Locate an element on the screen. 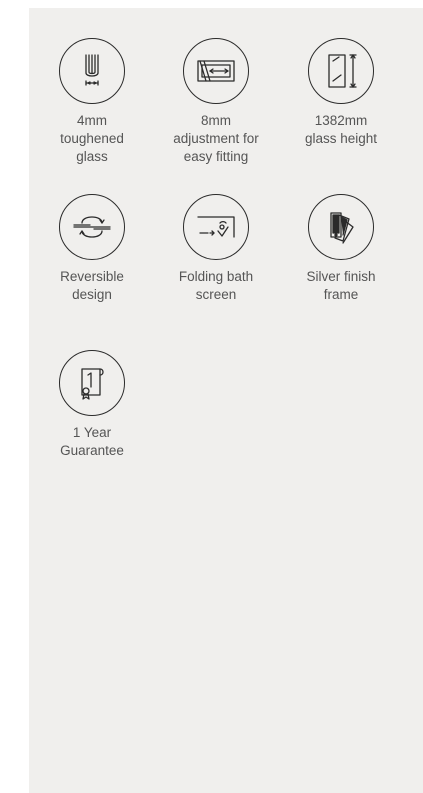 The width and height of the screenshot is (423, 793). feature-reversible: Reversible design is located at coordinates (92, 249).